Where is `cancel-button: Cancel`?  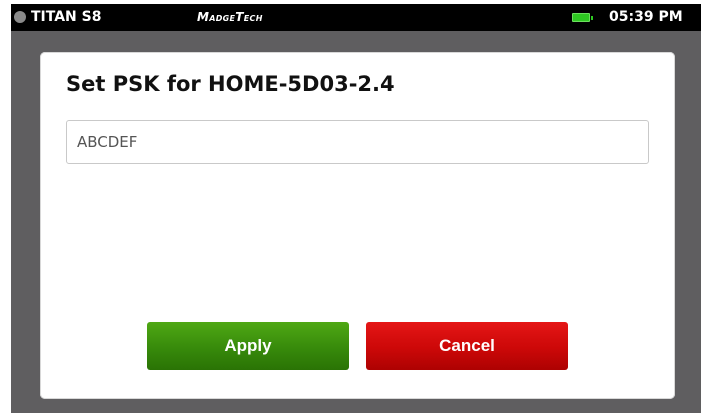
cancel-button: Cancel is located at coordinates (467, 346).